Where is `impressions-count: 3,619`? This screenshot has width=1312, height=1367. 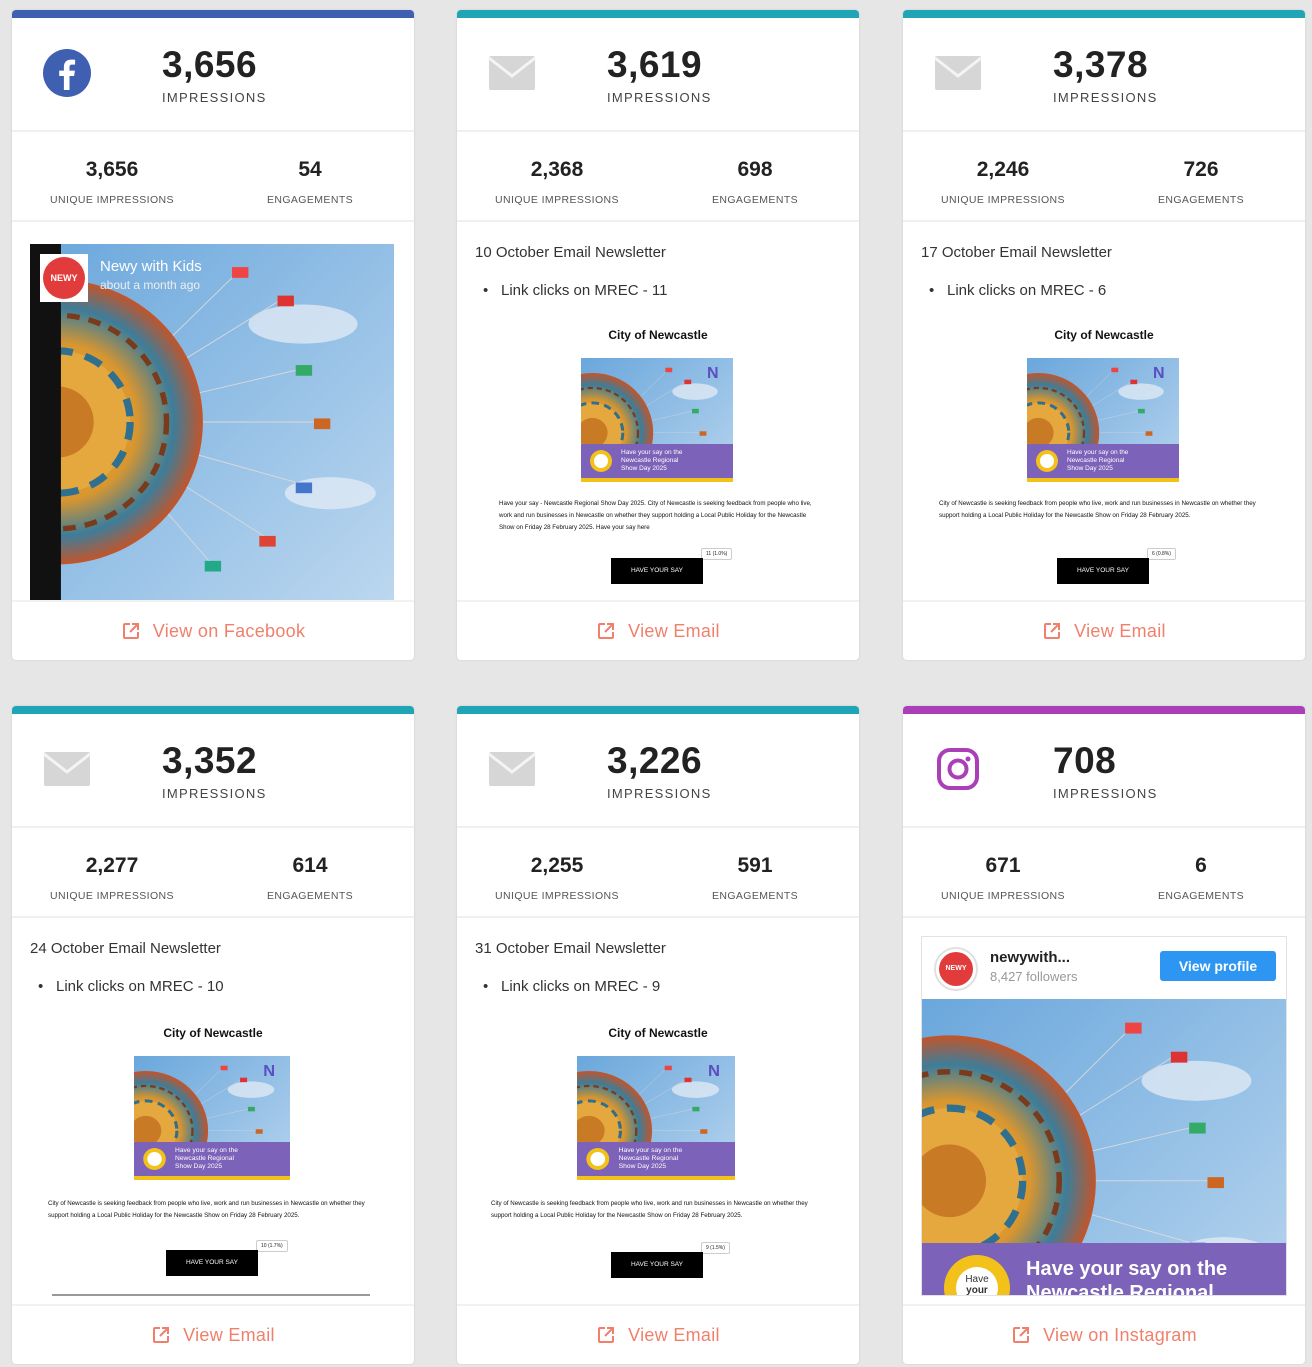 impressions-count: 3,619 is located at coordinates (655, 64).